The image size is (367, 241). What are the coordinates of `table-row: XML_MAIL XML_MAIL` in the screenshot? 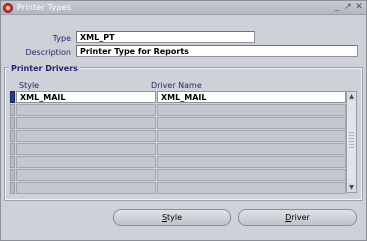 It's located at (178, 97).